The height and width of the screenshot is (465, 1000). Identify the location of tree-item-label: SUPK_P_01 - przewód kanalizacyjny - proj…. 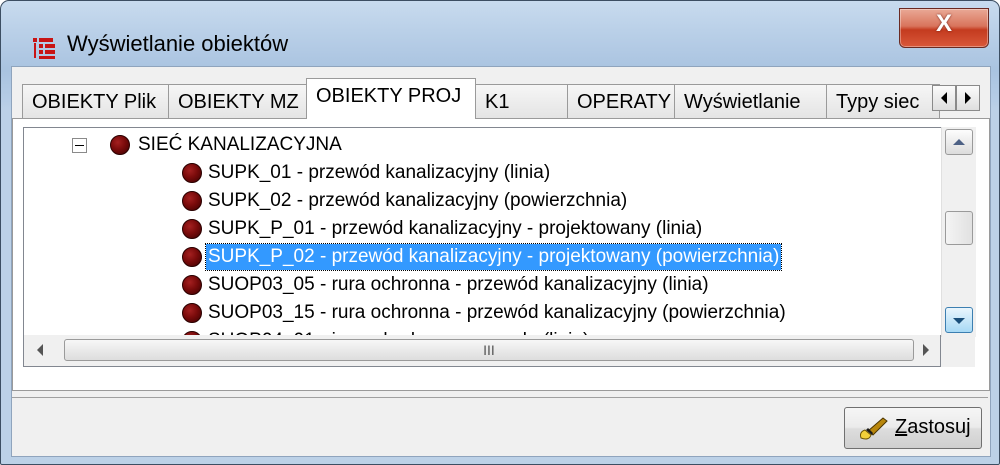
(455, 228).